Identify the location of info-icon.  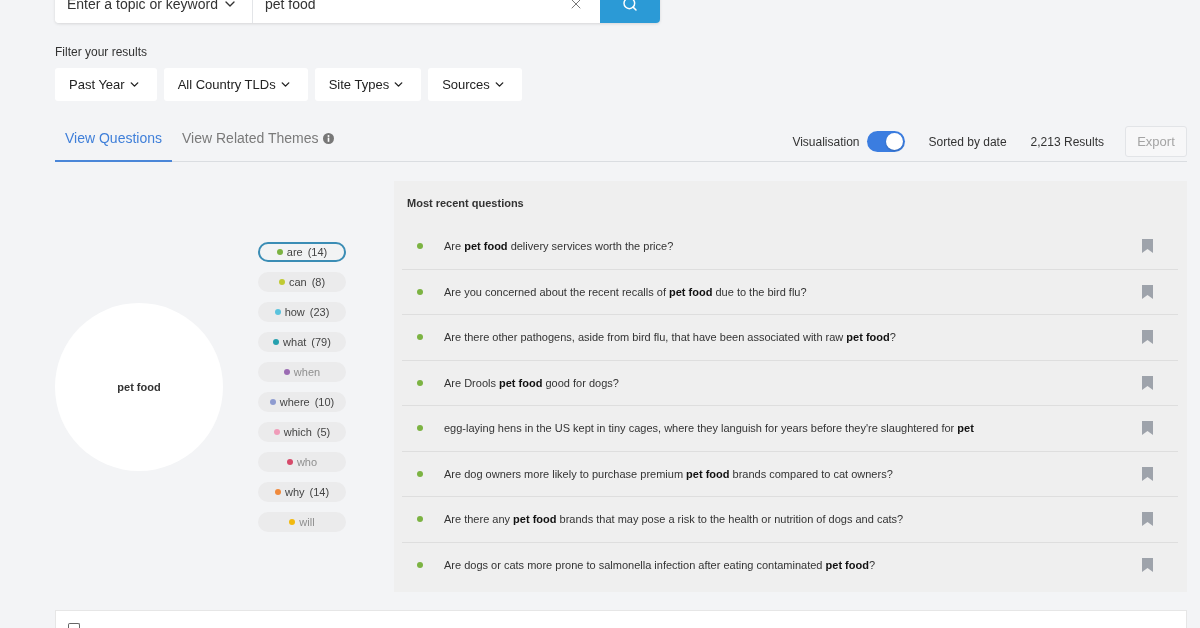
(329, 138).